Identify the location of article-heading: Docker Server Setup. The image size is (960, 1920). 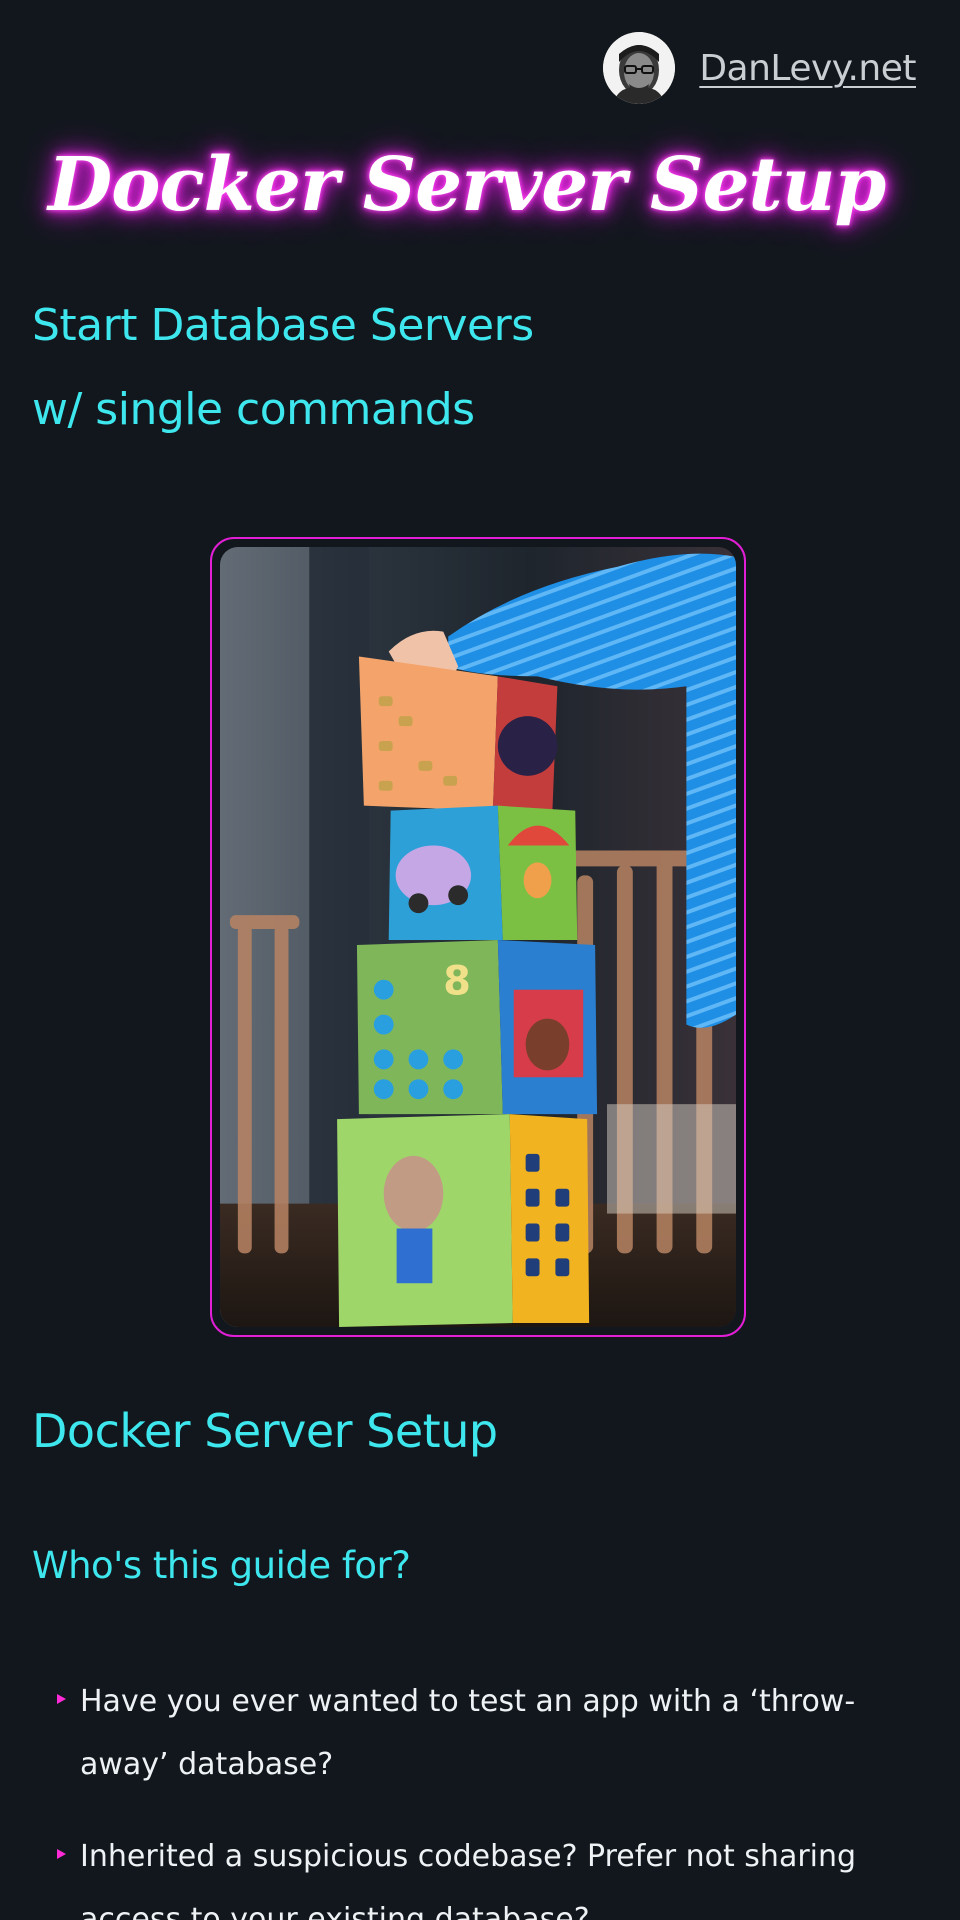
(265, 1431).